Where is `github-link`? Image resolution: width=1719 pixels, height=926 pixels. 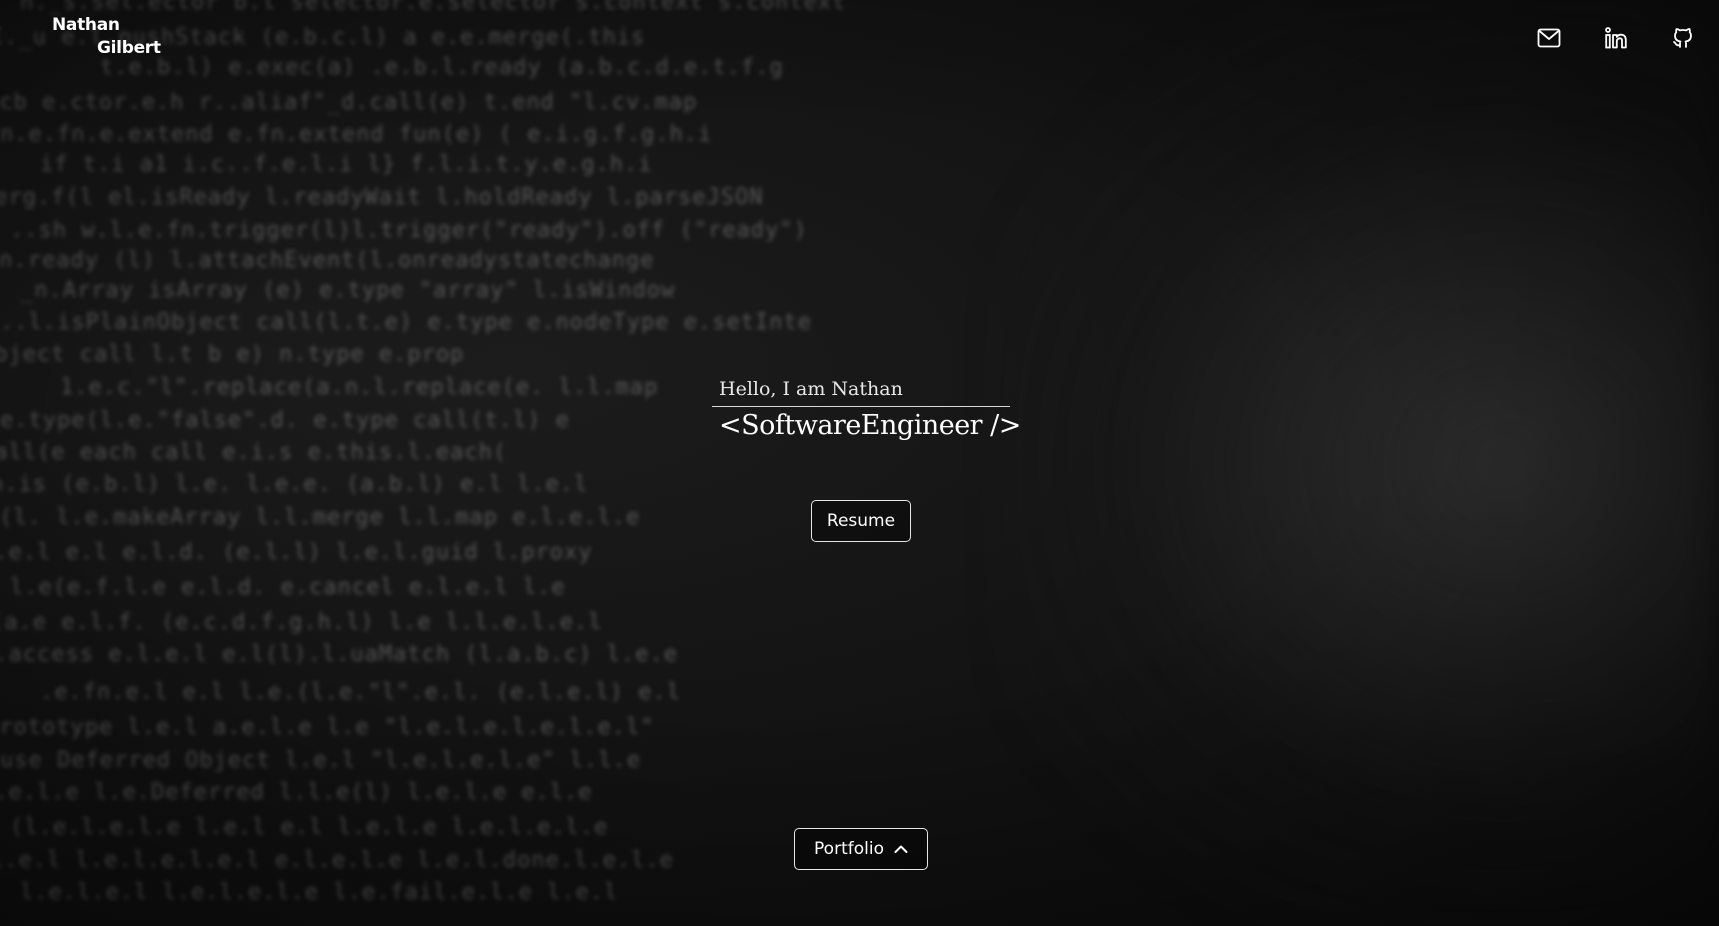
github-link is located at coordinates (1683, 38).